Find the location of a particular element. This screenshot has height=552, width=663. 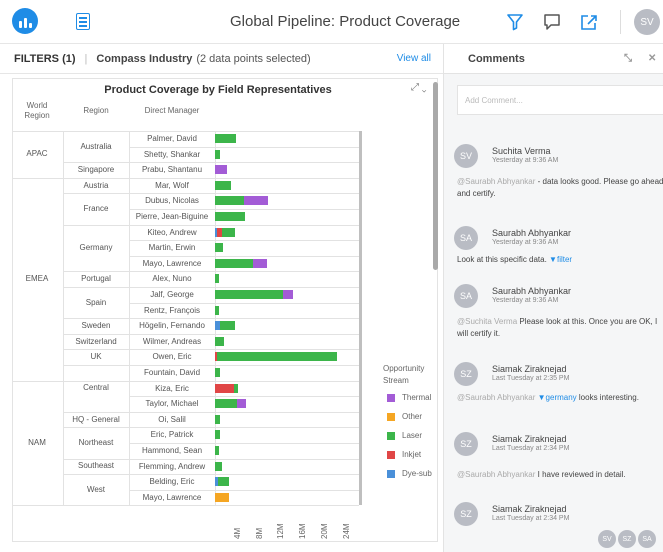

manager-label: Prabu, Shantanu is located at coordinates (172, 169).